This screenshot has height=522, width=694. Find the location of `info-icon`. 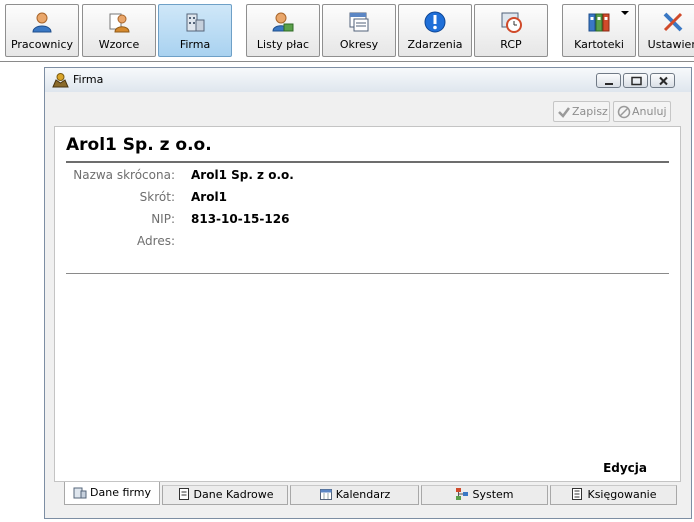

info-icon is located at coordinates (435, 22).